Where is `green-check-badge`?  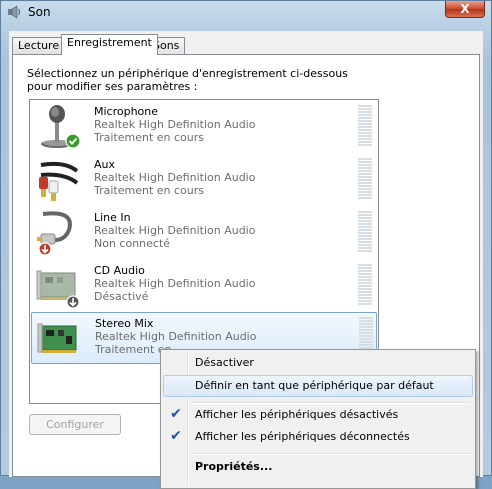 green-check-badge is located at coordinates (73, 141).